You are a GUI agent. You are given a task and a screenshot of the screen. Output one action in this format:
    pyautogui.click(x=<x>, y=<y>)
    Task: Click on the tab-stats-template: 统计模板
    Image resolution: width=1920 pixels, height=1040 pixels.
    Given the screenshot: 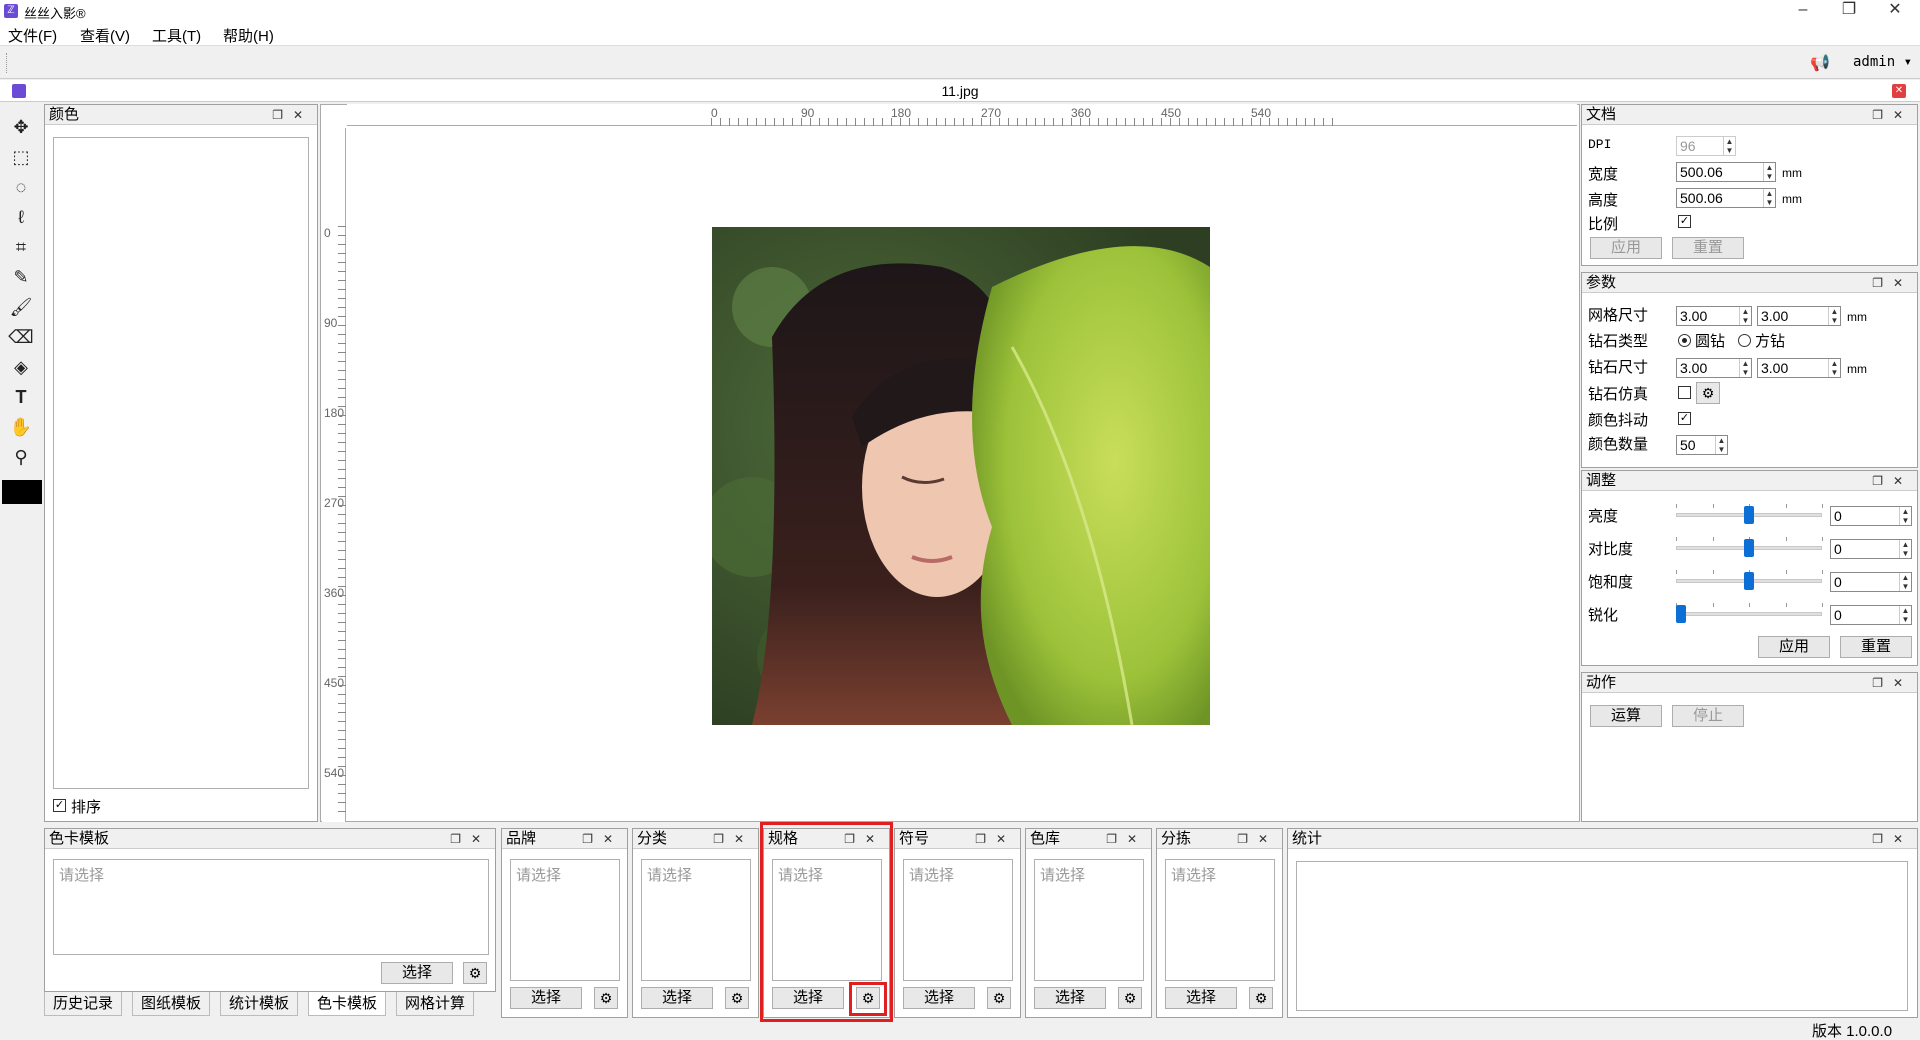 What is the action you would take?
    pyautogui.click(x=259, y=1004)
    